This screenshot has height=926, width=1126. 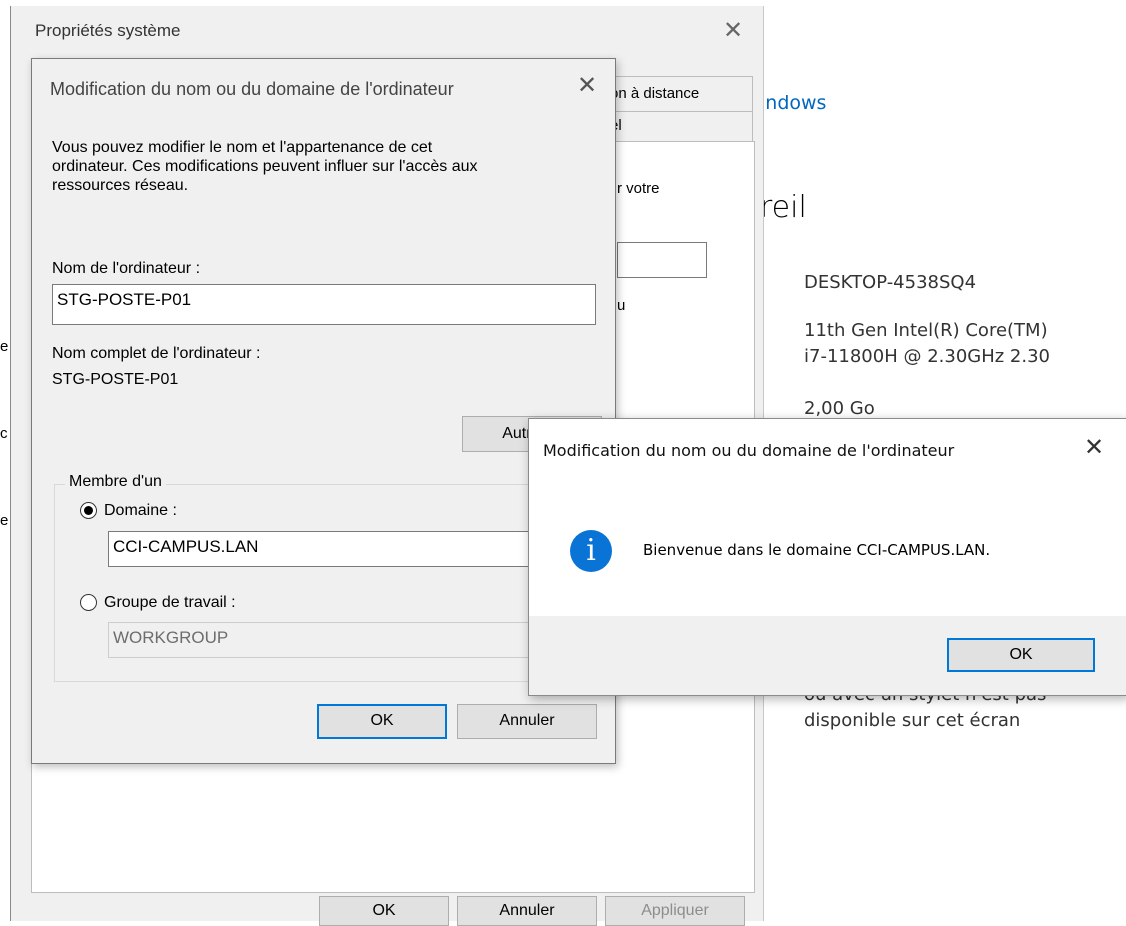 I want to click on description-fragment: r votre, so click(x=638, y=188).